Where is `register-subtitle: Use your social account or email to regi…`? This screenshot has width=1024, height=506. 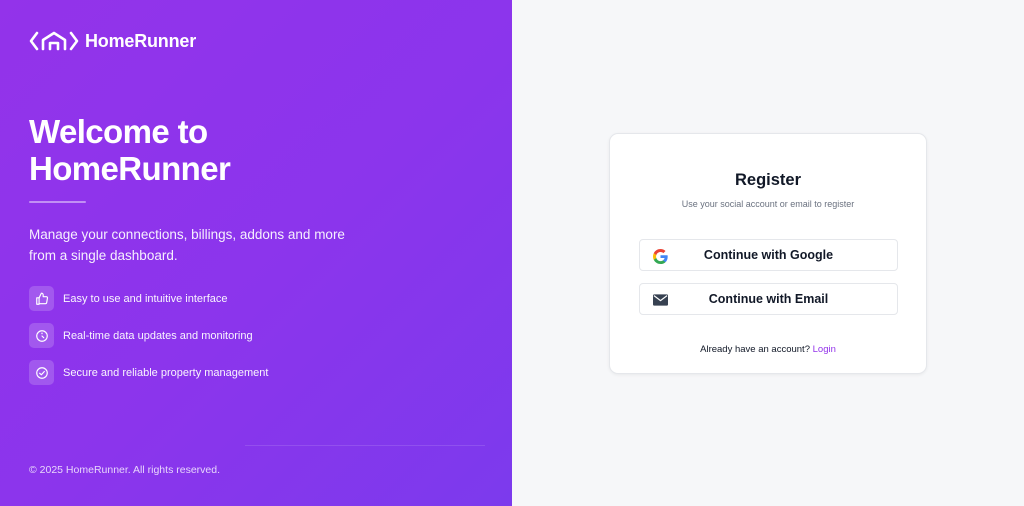
register-subtitle: Use your social account or email to regi… is located at coordinates (768, 204).